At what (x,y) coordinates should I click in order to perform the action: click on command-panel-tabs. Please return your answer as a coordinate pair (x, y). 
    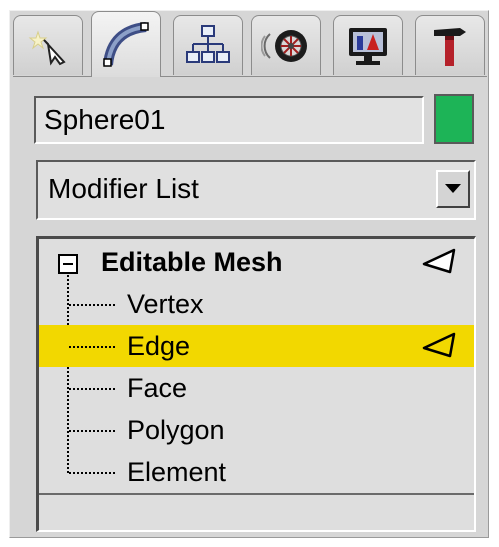
    Looking at the image, I should click on (250, 44).